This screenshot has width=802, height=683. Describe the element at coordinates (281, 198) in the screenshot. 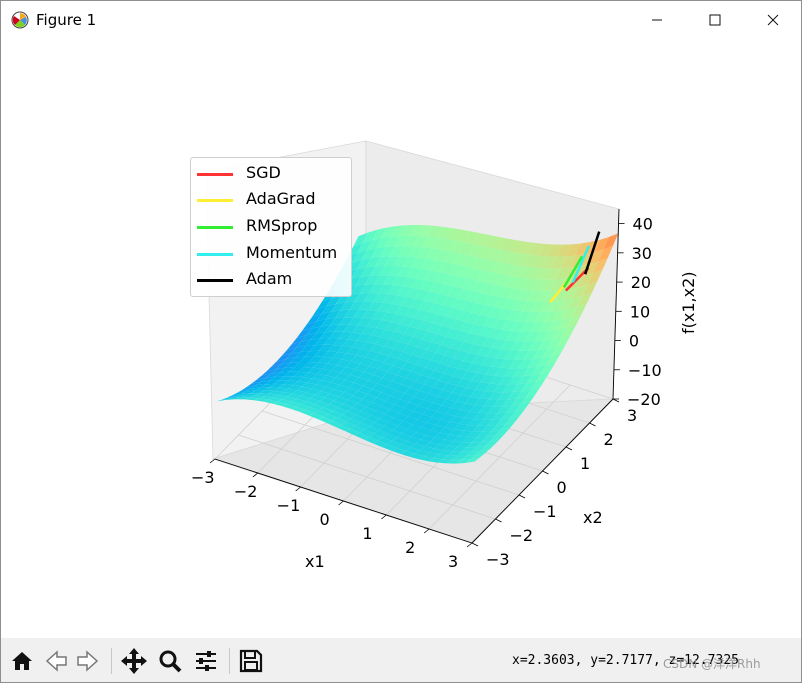

I see `legend-label: AdaGrad` at that location.